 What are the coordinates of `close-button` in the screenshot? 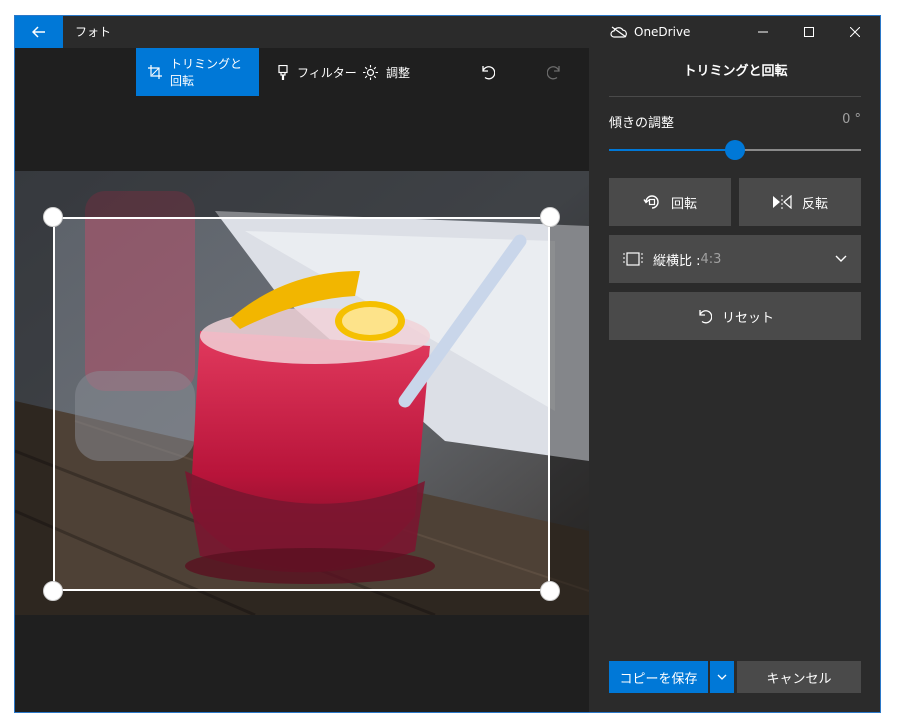 It's located at (855, 32).